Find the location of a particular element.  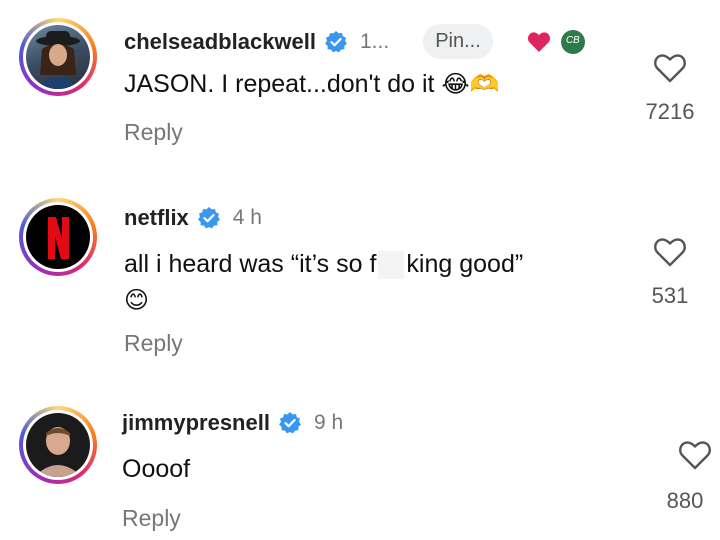

avatar-chelseadblackwell is located at coordinates (58, 57).